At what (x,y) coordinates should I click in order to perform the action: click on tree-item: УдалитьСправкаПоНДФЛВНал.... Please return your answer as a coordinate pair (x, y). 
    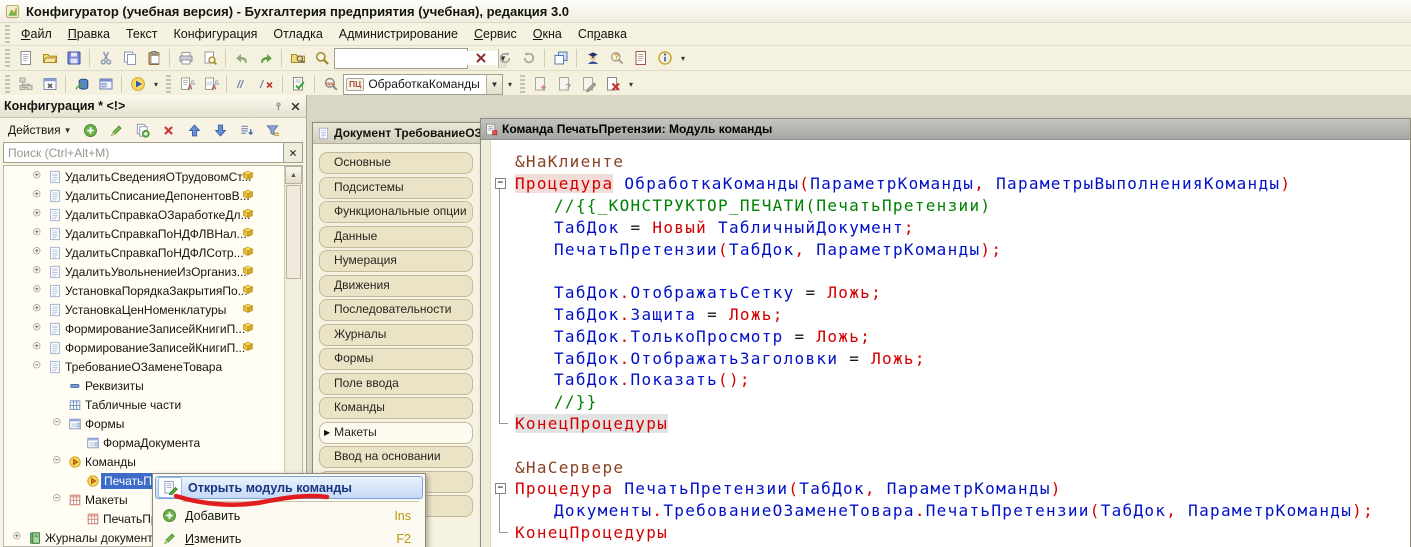
    Looking at the image, I should click on (144, 233).